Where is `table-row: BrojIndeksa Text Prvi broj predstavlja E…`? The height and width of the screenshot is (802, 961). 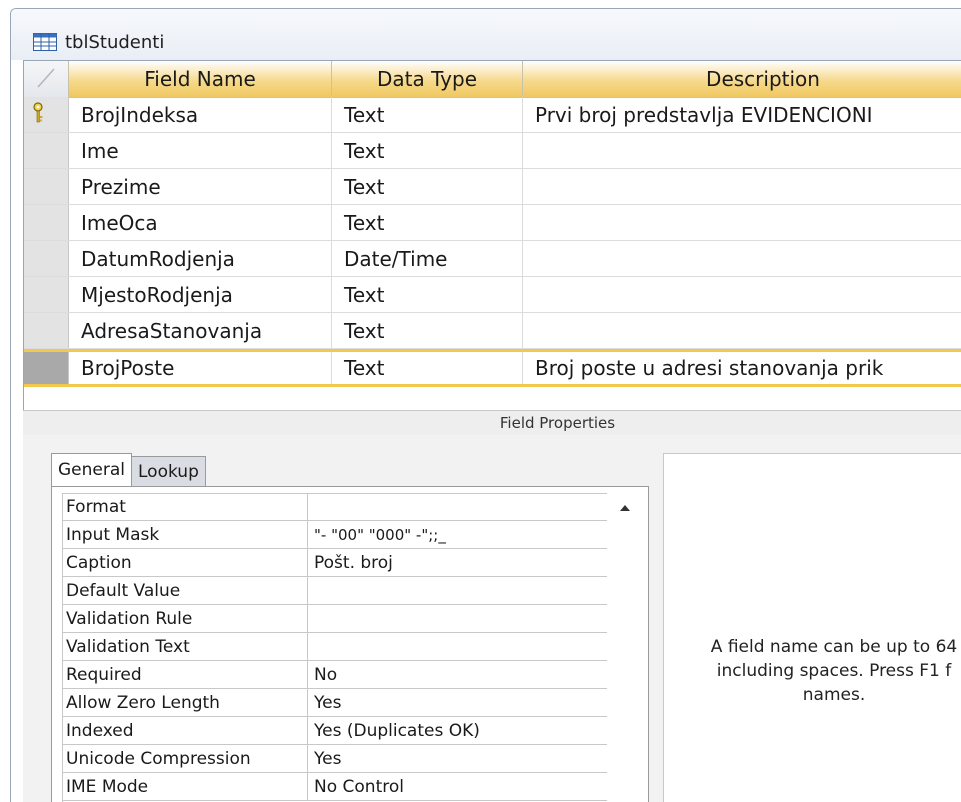 table-row: BrojIndeksa Text Prvi broj predstavlja E… is located at coordinates (492, 115).